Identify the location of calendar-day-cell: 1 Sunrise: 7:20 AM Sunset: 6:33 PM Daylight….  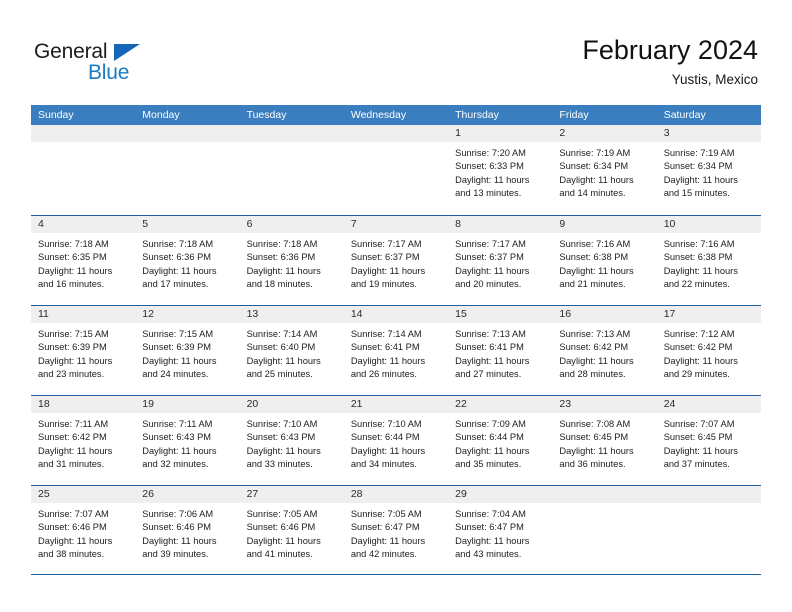
(500, 170).